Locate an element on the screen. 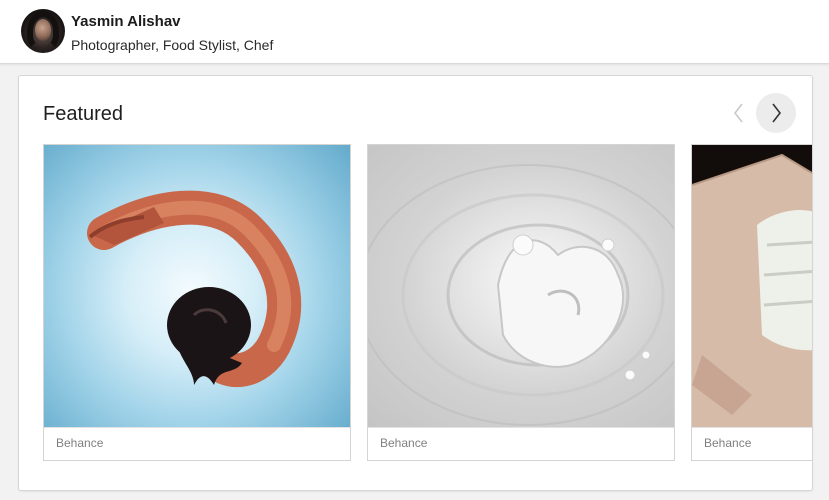 Image resolution: width=829 pixels, height=500 pixels. carousel-prev-button is located at coordinates (739, 113).